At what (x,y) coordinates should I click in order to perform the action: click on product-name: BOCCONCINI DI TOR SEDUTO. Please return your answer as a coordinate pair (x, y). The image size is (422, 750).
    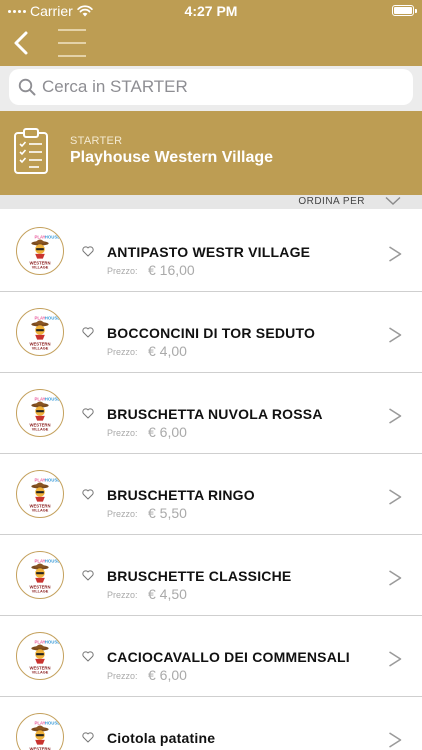
    Looking at the image, I should click on (211, 333).